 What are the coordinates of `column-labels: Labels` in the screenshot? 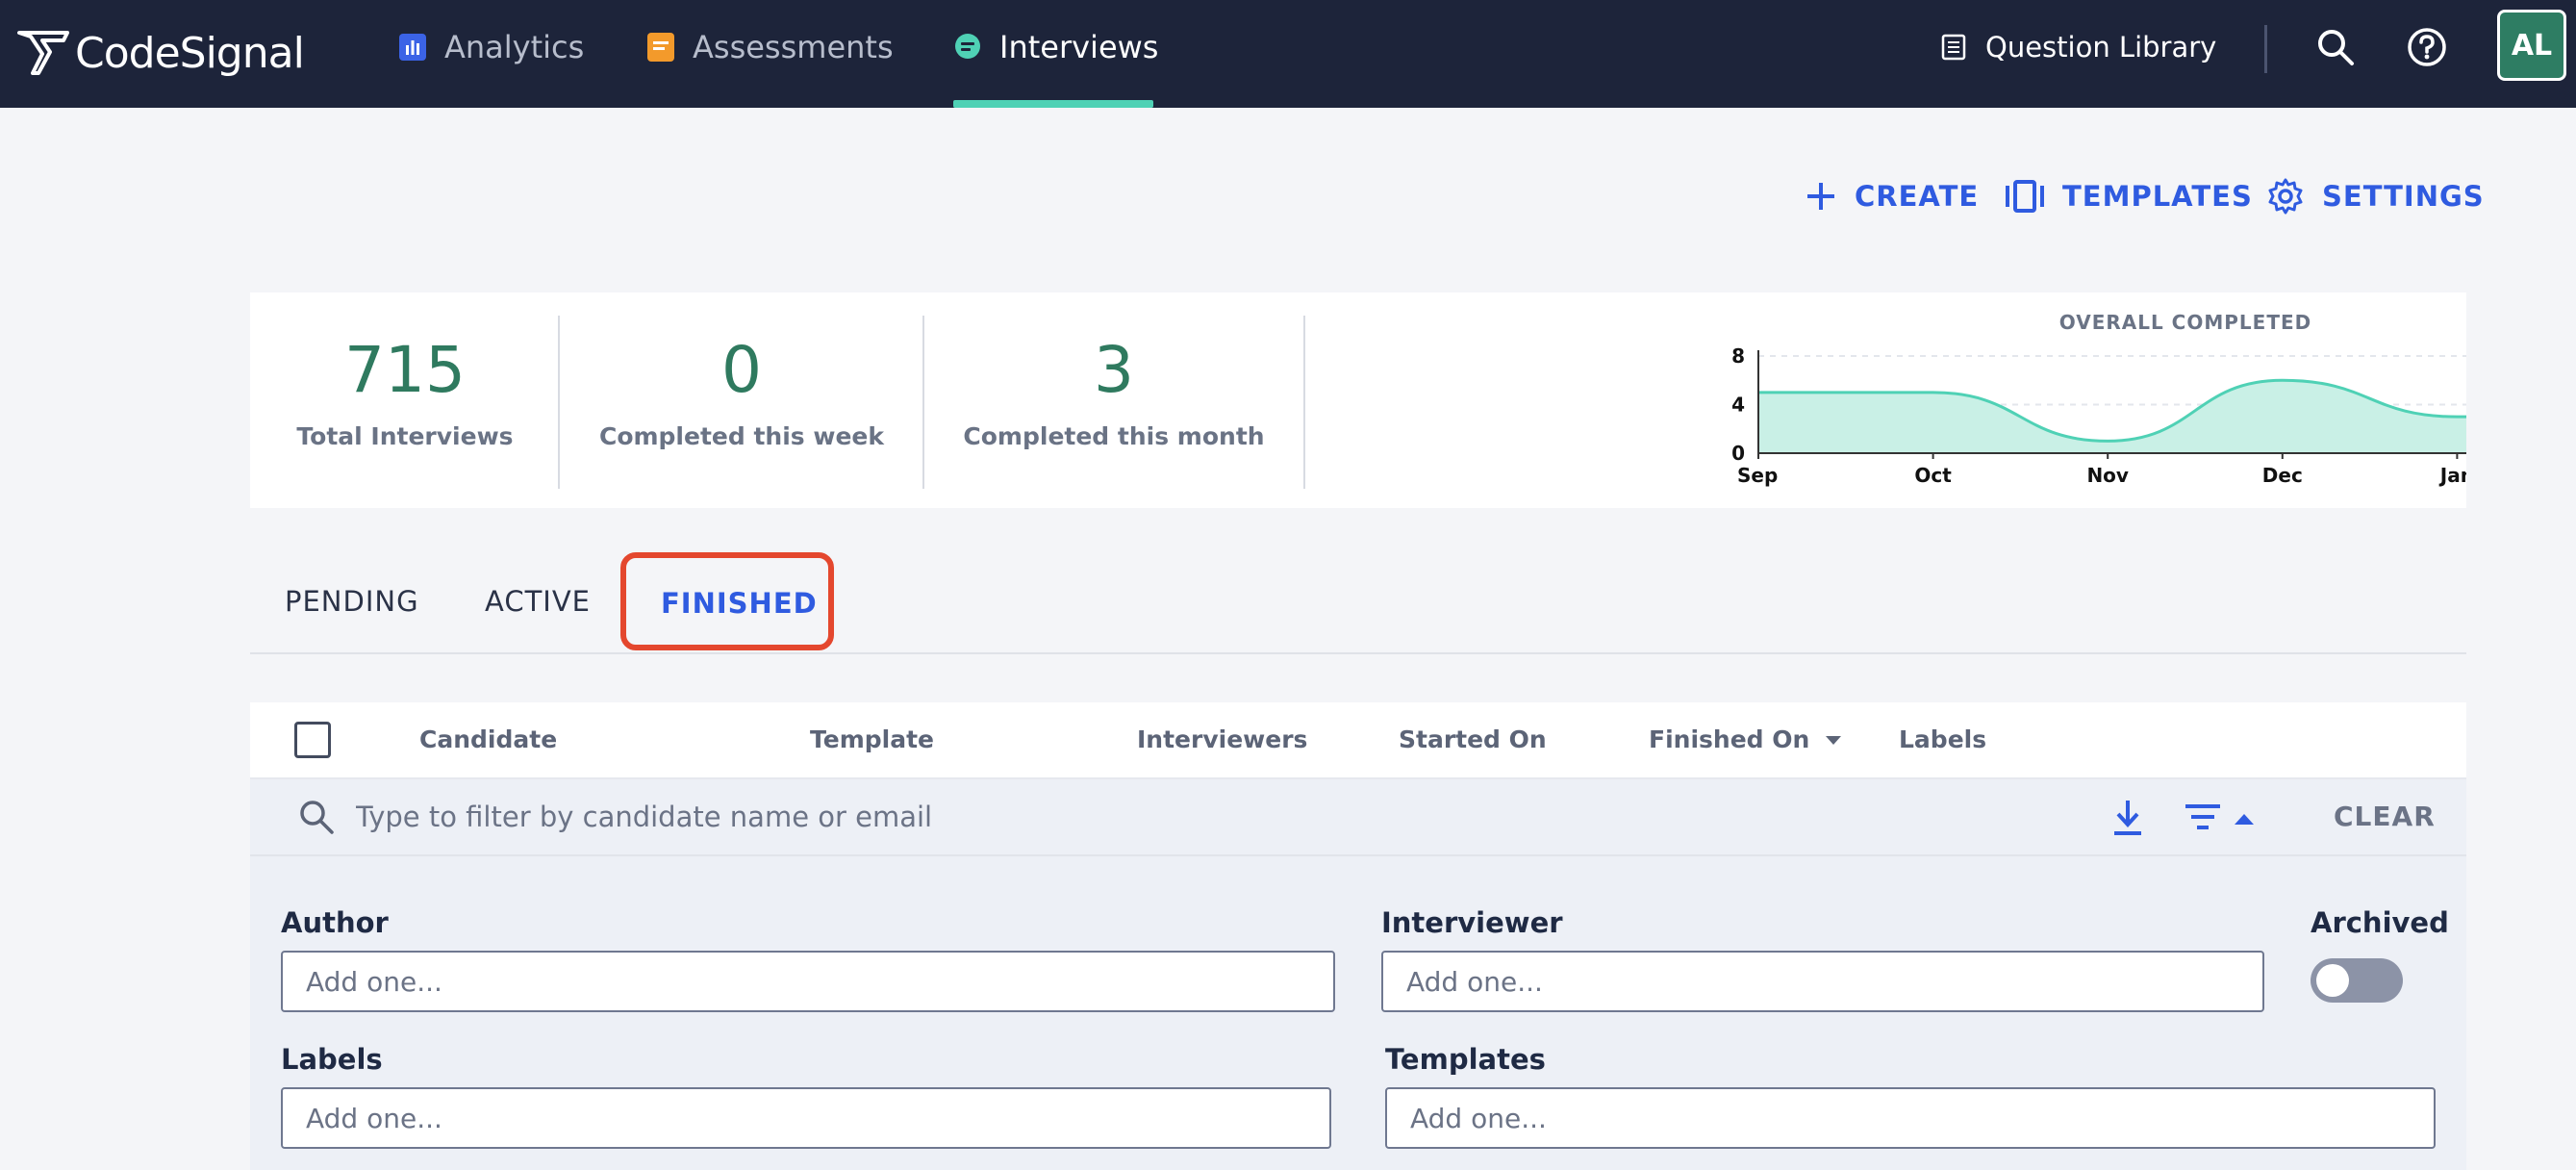 It's located at (1942, 739).